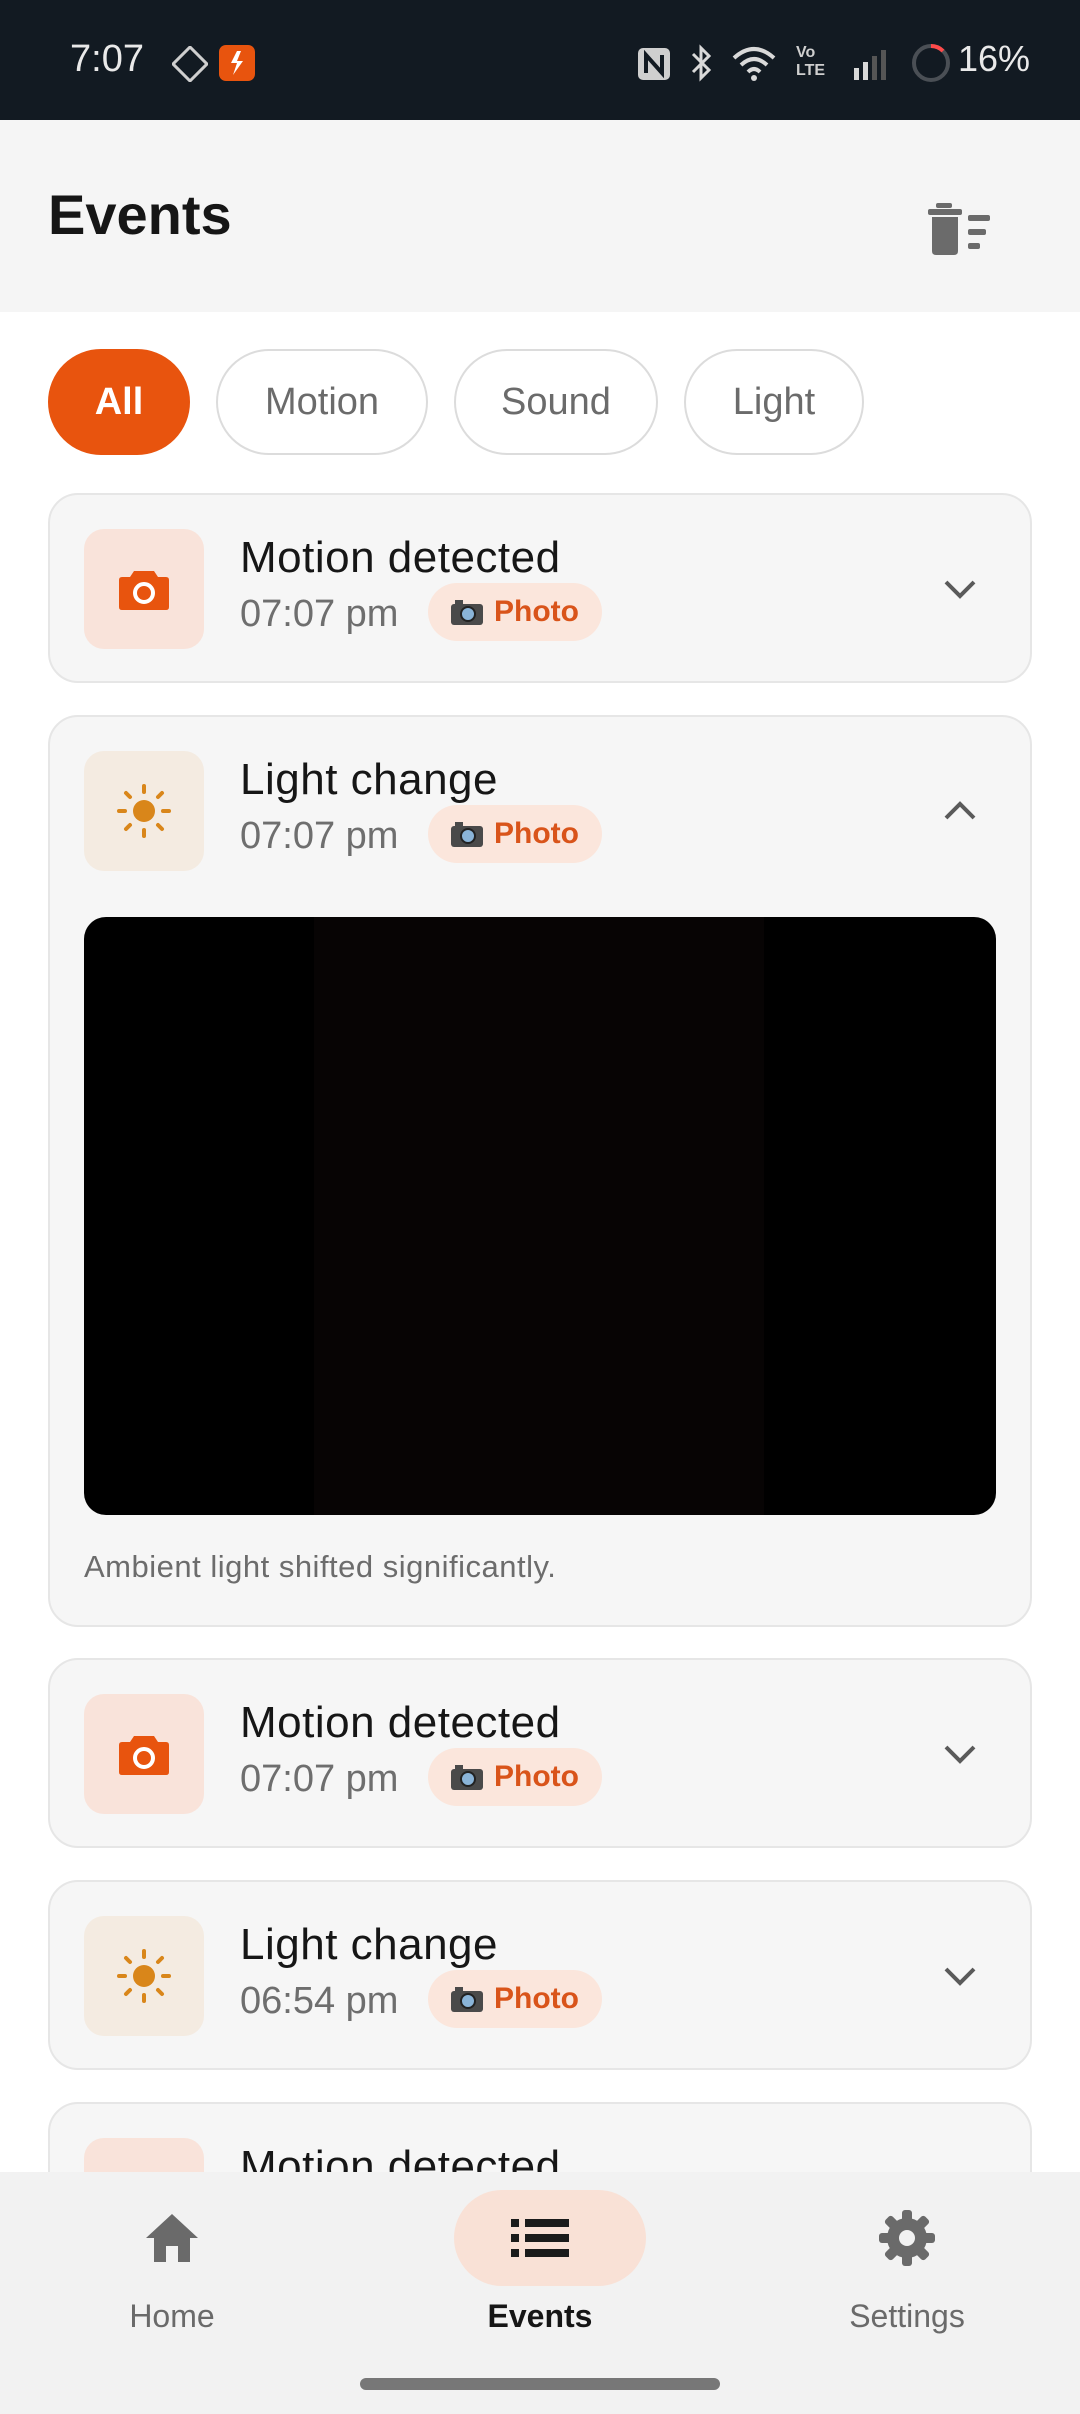 This screenshot has height=2414, width=1080. I want to click on wifi-icon, so click(754, 65).